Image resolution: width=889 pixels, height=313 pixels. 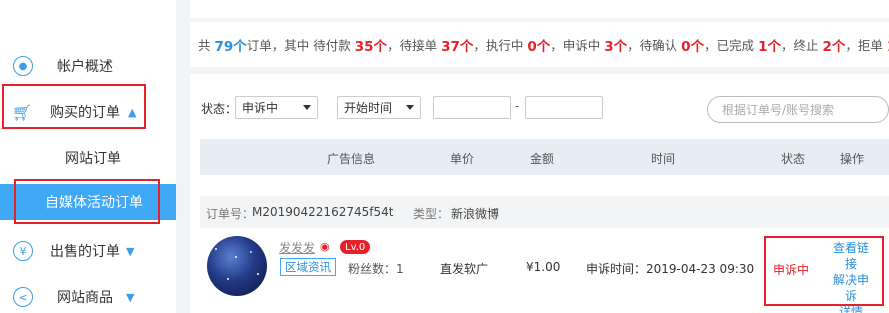 What do you see at coordinates (575, 45) in the screenshot?
I see `summary-text: ，申诉中` at bounding box center [575, 45].